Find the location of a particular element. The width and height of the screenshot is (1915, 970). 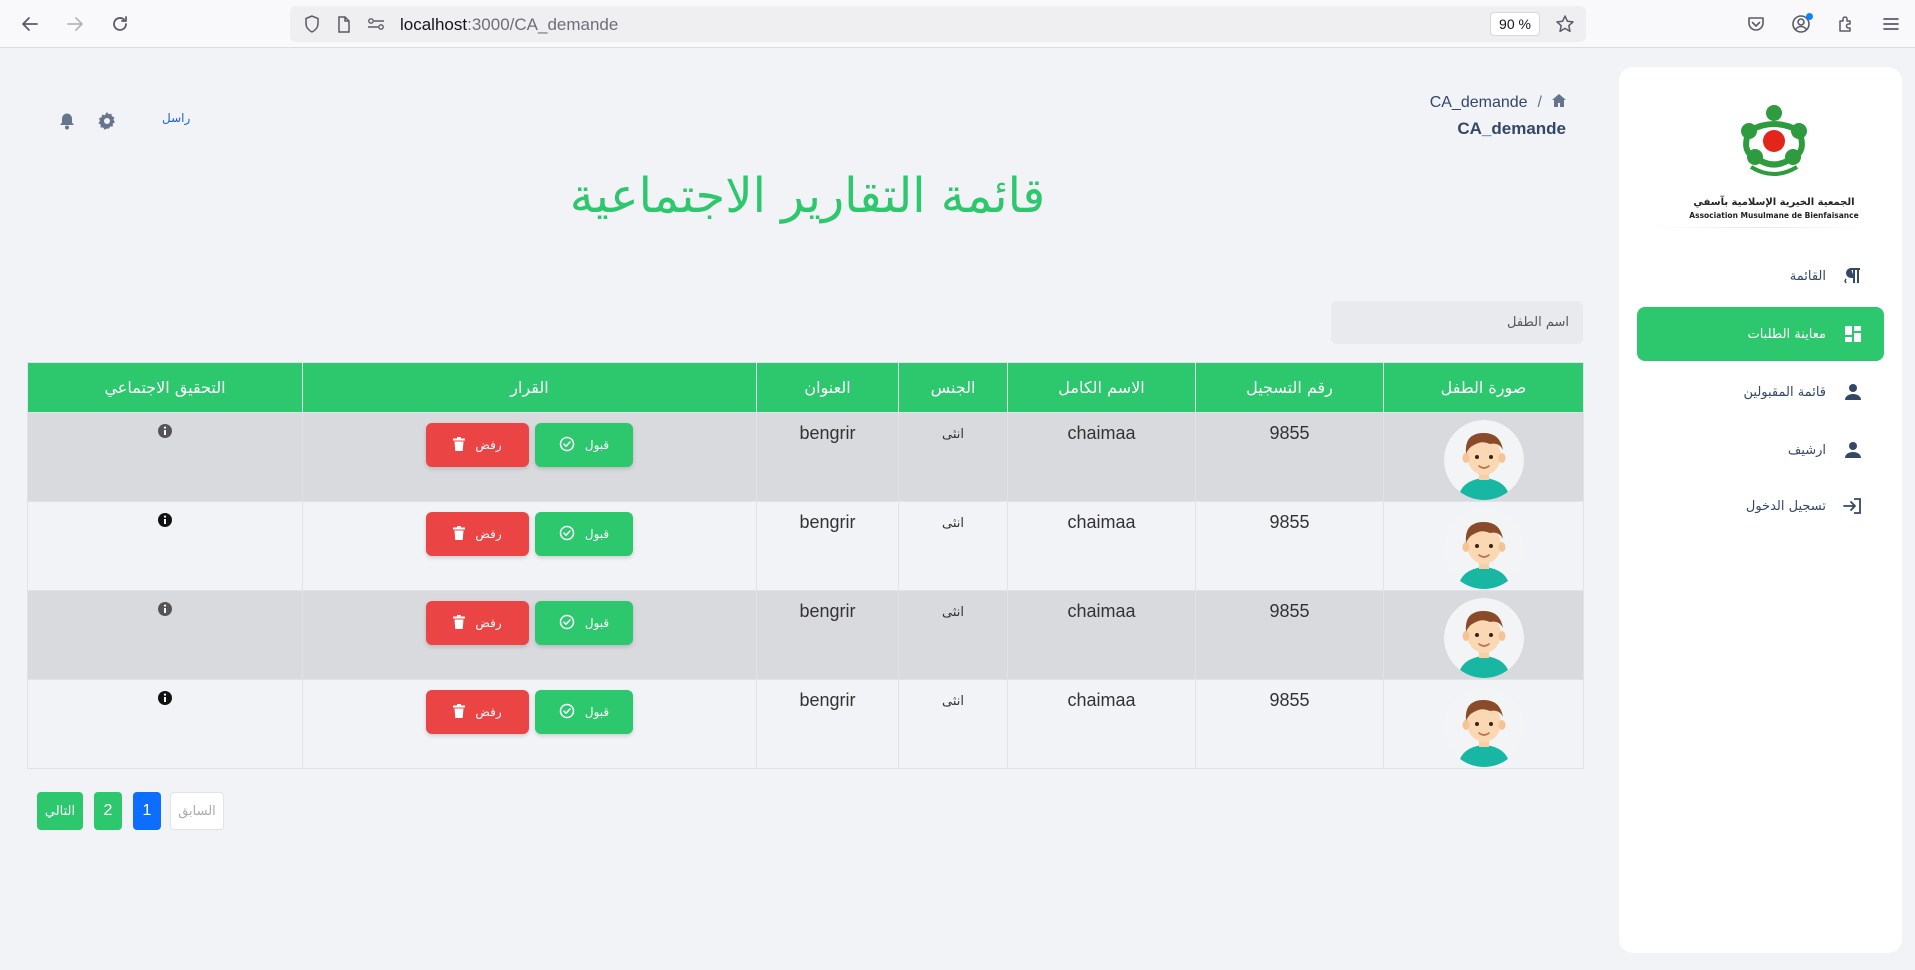

menu-icon is located at coordinates (1891, 24).